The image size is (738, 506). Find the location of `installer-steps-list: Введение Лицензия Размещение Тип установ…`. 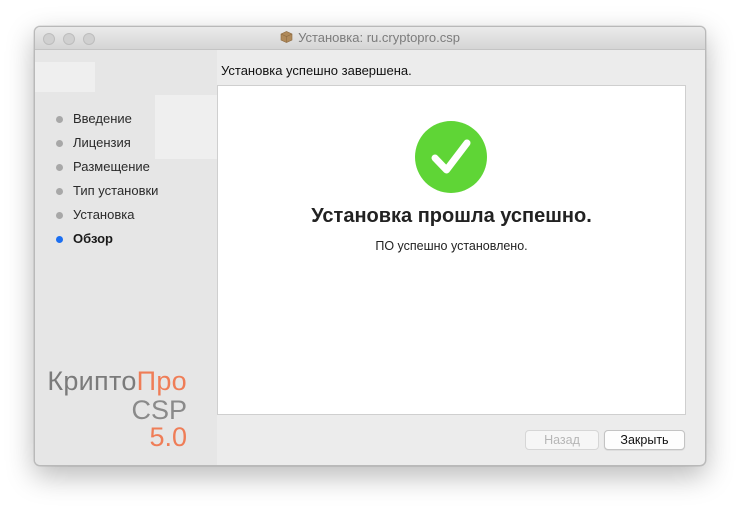

installer-steps-list: Введение Лицензия Размещение Тип установ… is located at coordinates (105, 179).